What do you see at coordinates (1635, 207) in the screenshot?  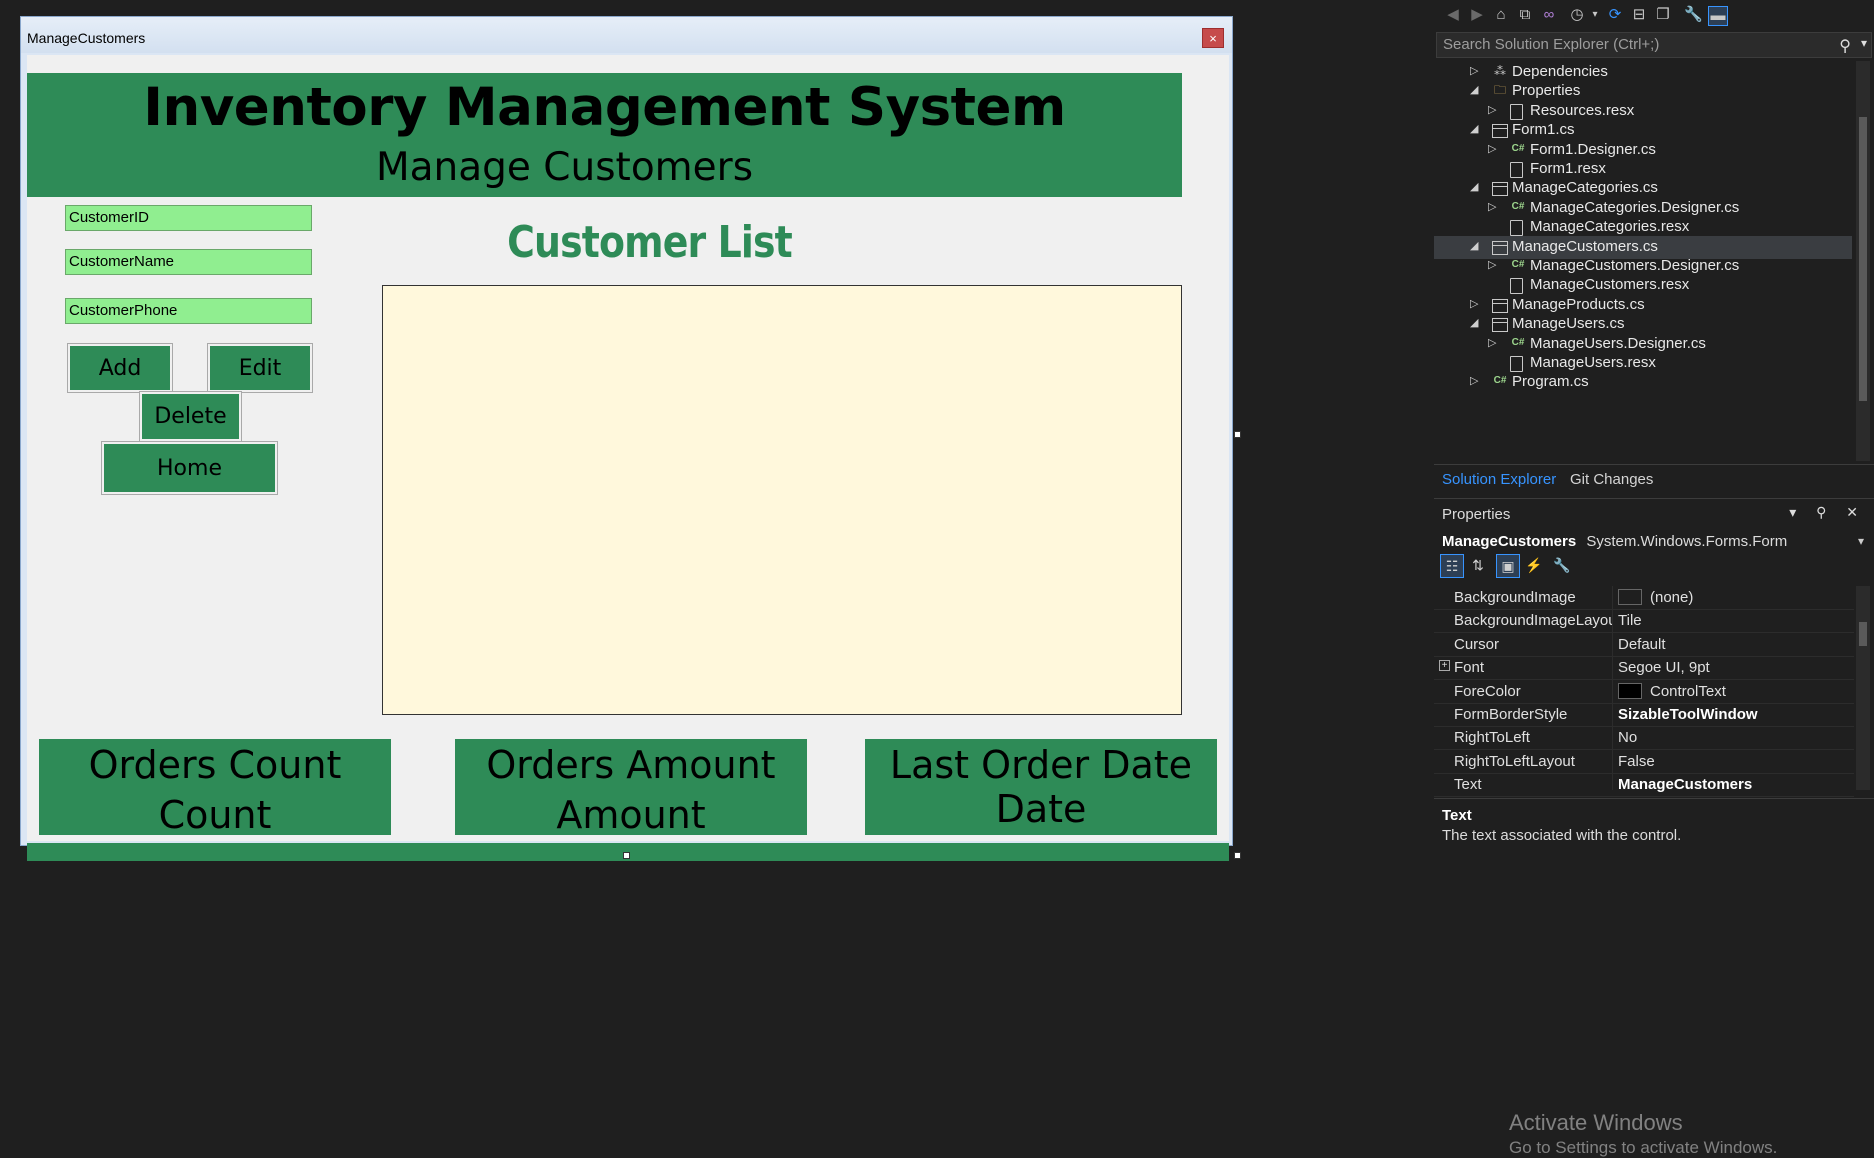 I see `tree-item-label: ManageCategories.Designer.cs` at bounding box center [1635, 207].